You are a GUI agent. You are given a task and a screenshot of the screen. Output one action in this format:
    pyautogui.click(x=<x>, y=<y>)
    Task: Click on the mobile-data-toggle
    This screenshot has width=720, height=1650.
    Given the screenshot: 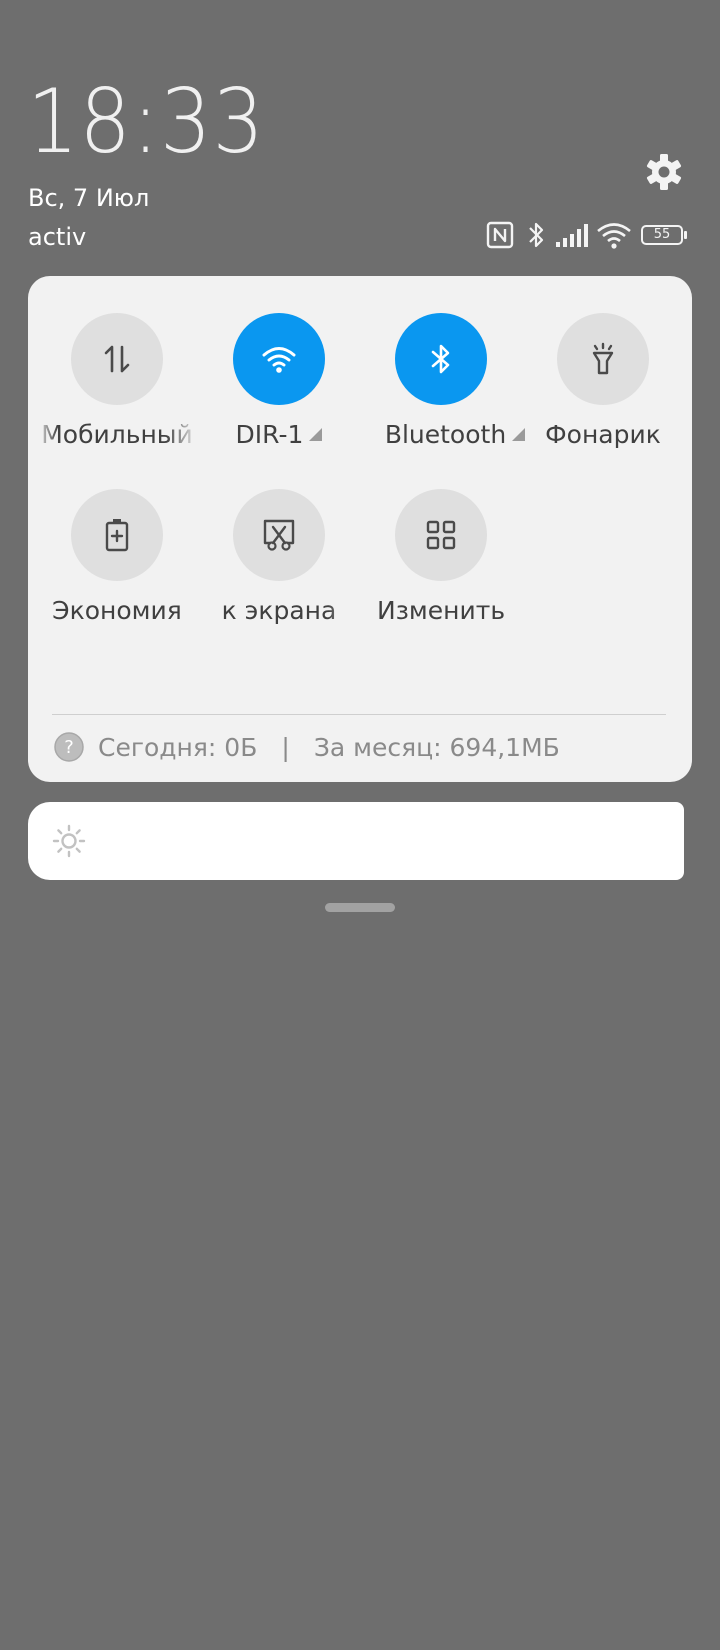 What is the action you would take?
    pyautogui.click(x=117, y=359)
    